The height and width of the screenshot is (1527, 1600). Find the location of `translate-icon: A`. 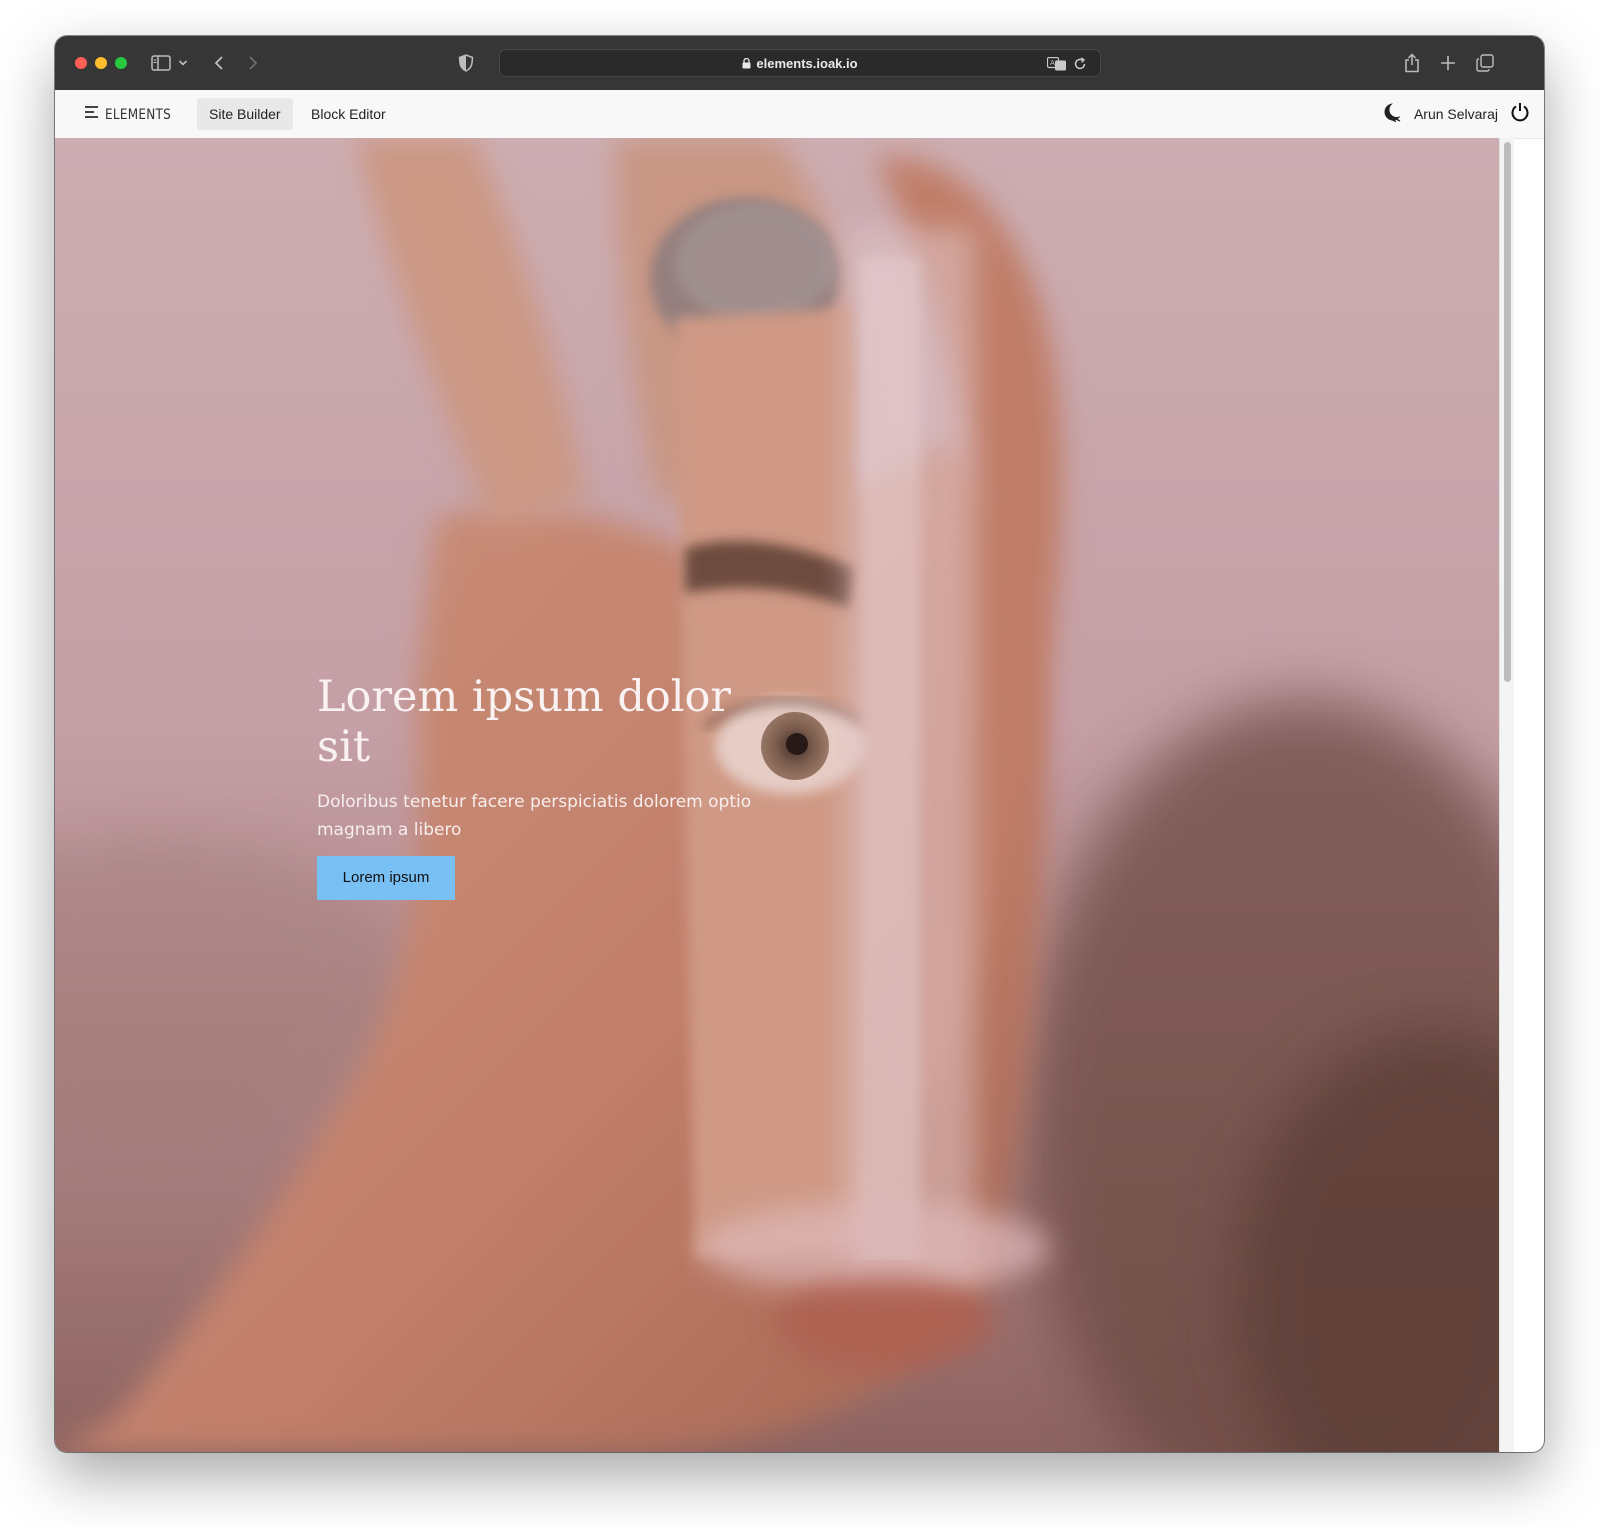

translate-icon: A is located at coordinates (1057, 64).